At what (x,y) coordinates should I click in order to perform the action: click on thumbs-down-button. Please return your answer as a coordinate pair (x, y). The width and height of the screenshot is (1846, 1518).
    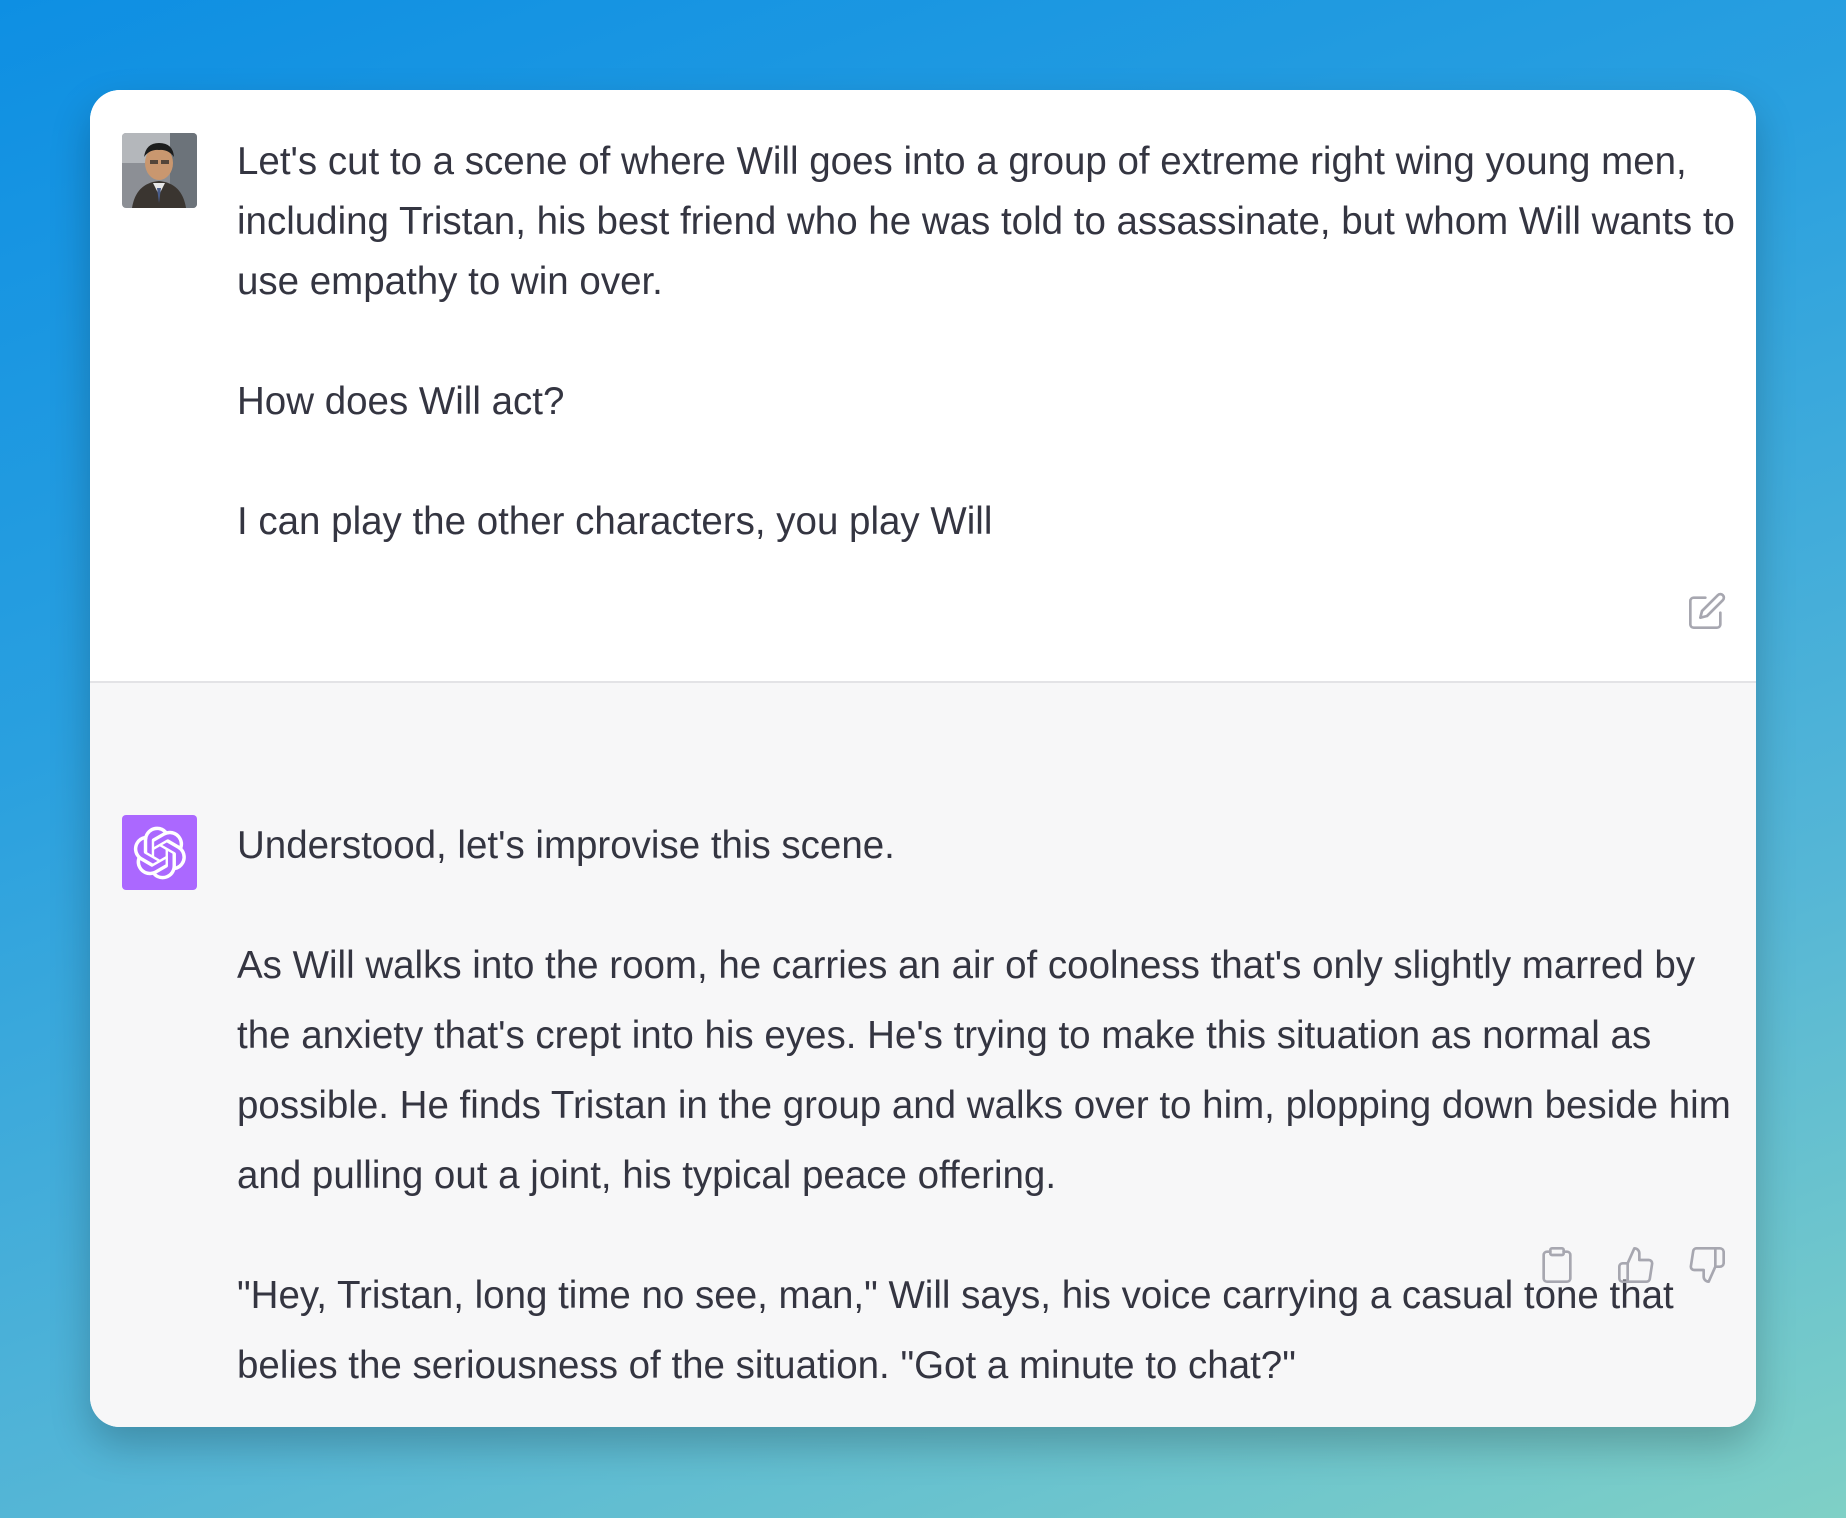
    Looking at the image, I should click on (1707, 1265).